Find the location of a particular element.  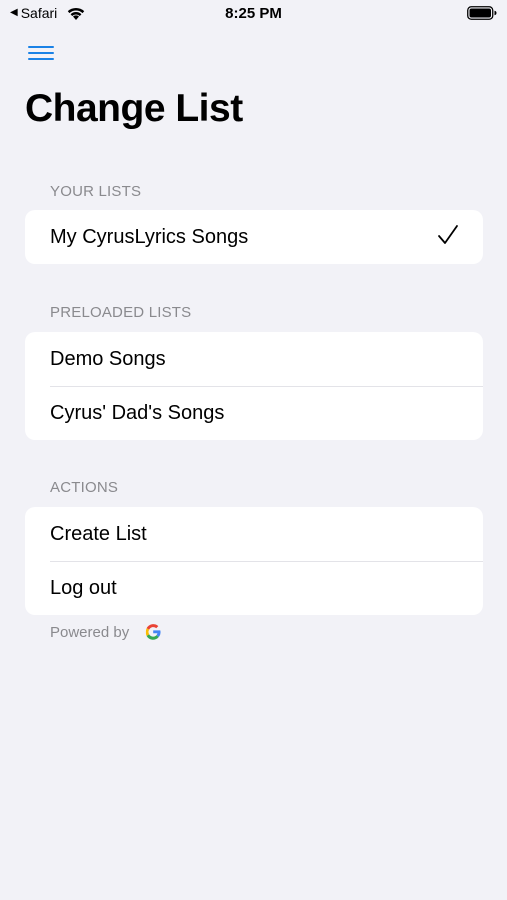

preloaded-lists-group: Demo Songs Cyrus' Dad's Songs is located at coordinates (254, 386).